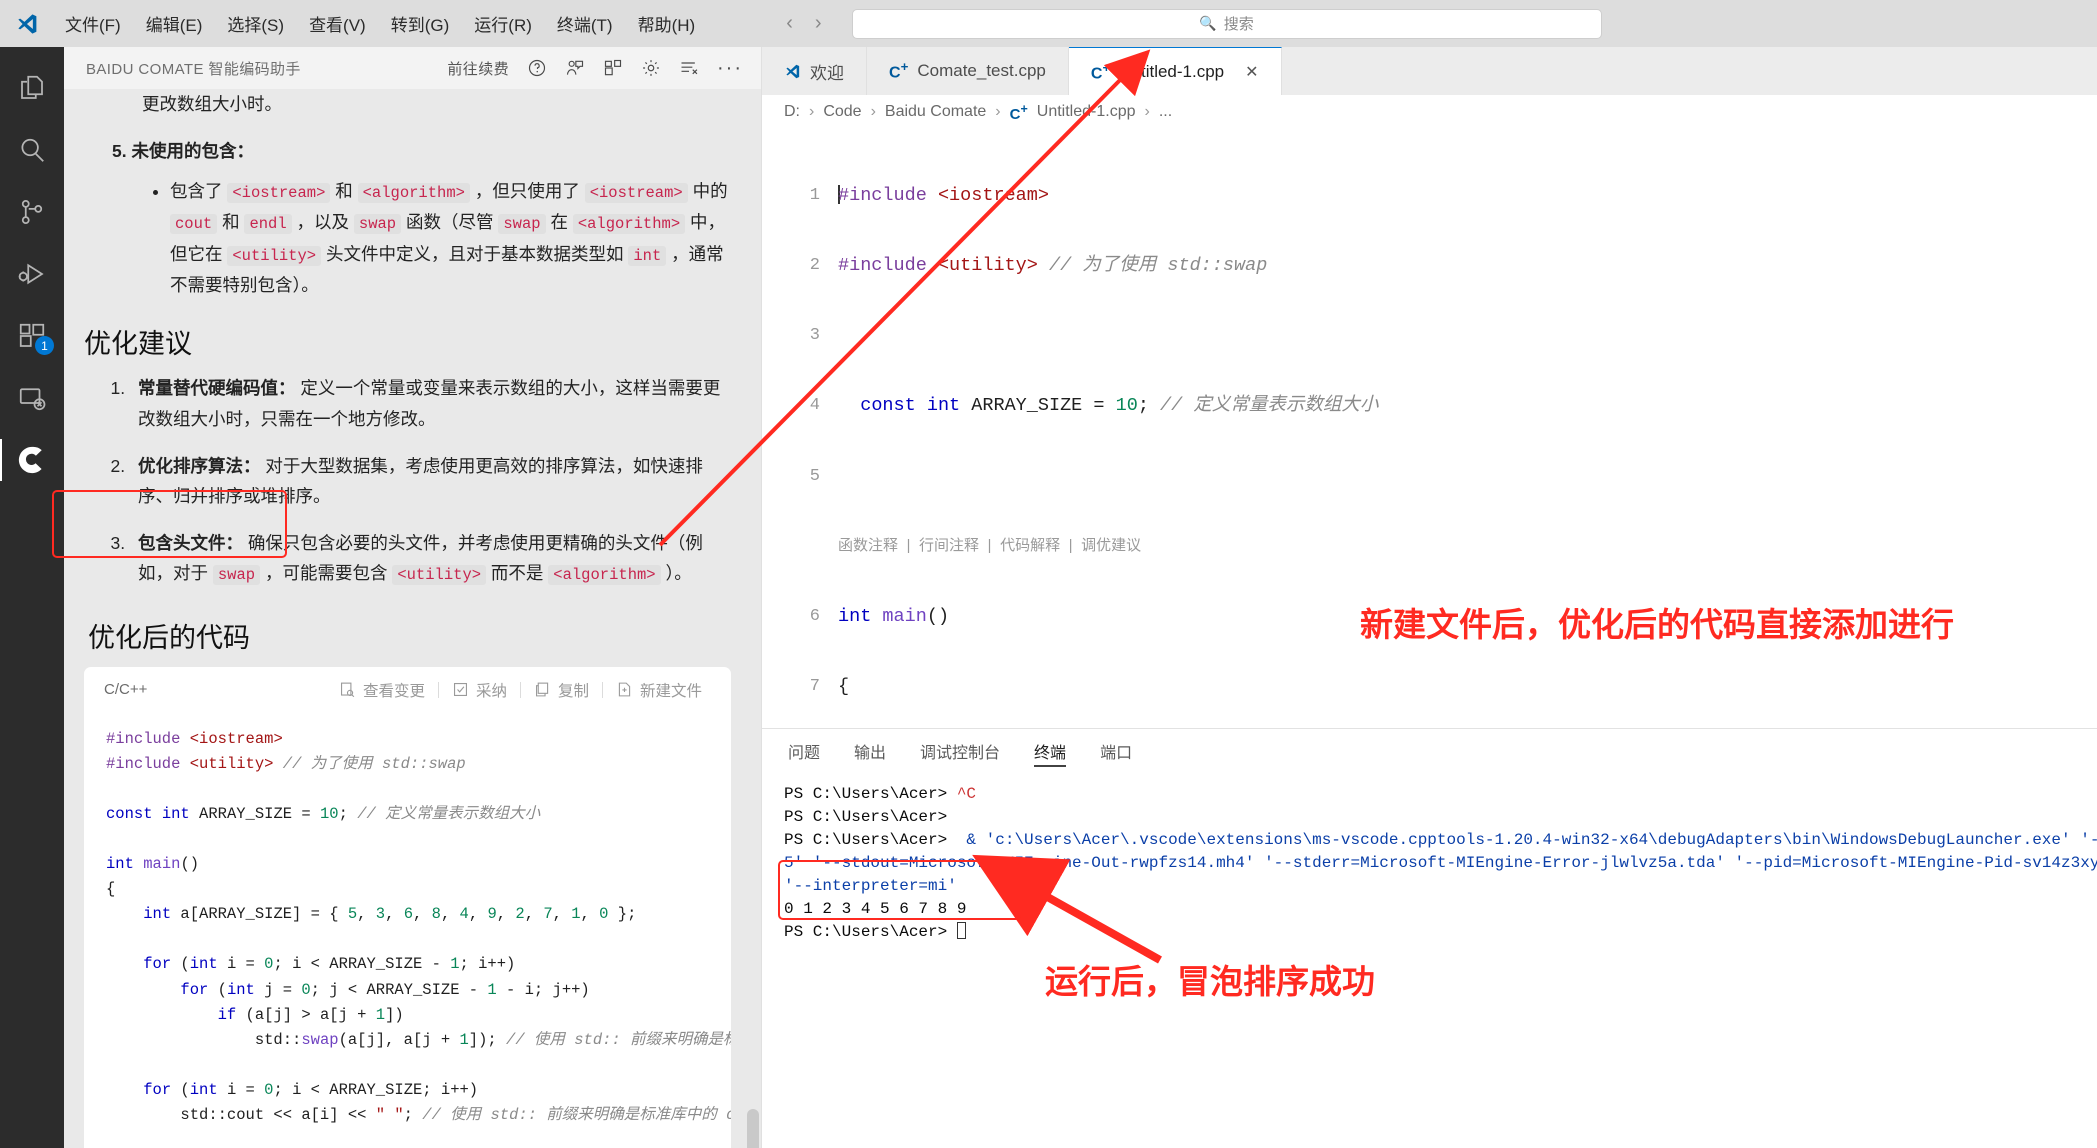  Describe the element at coordinates (1429, 751) in the screenshot. I see `panel-tabs: 问题 输出 调试控制台 终端 端口` at that location.